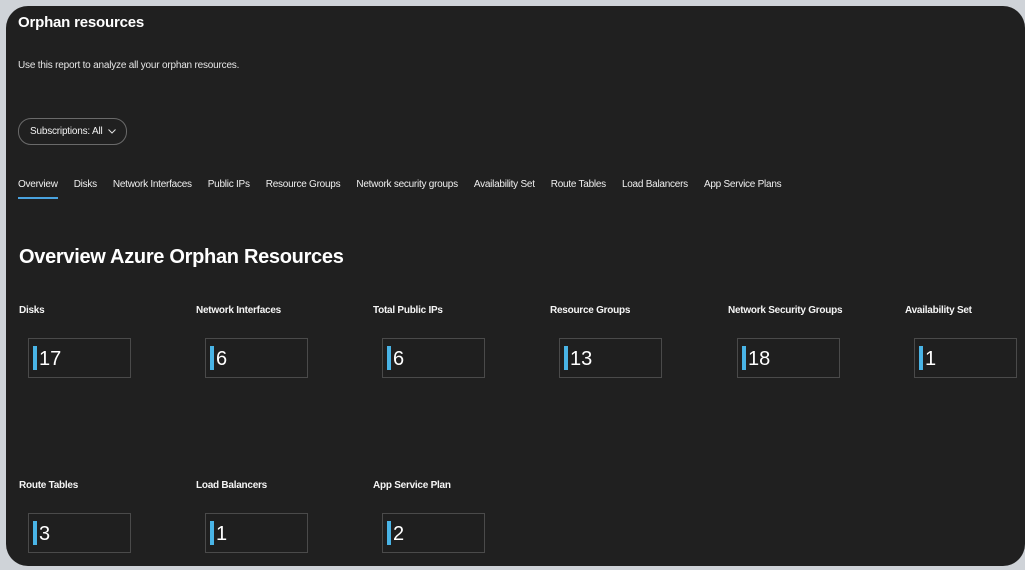  Describe the element at coordinates (504, 184) in the screenshot. I see `tab-label: Availability Set` at that location.